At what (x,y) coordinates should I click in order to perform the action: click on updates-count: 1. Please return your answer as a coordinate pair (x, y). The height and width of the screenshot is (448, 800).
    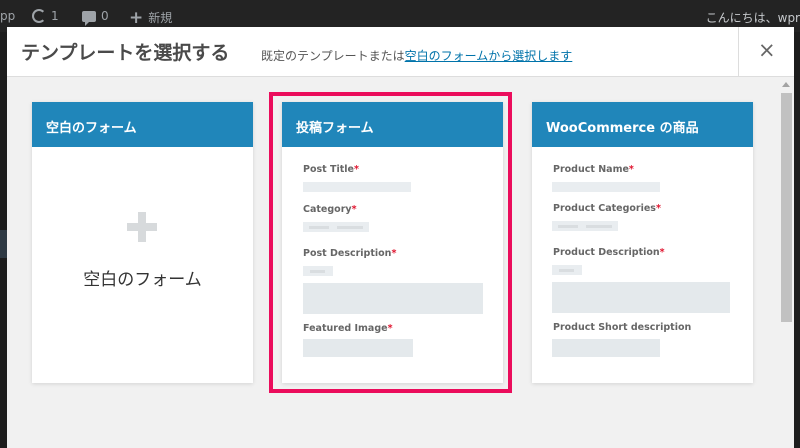
    Looking at the image, I should click on (55, 16).